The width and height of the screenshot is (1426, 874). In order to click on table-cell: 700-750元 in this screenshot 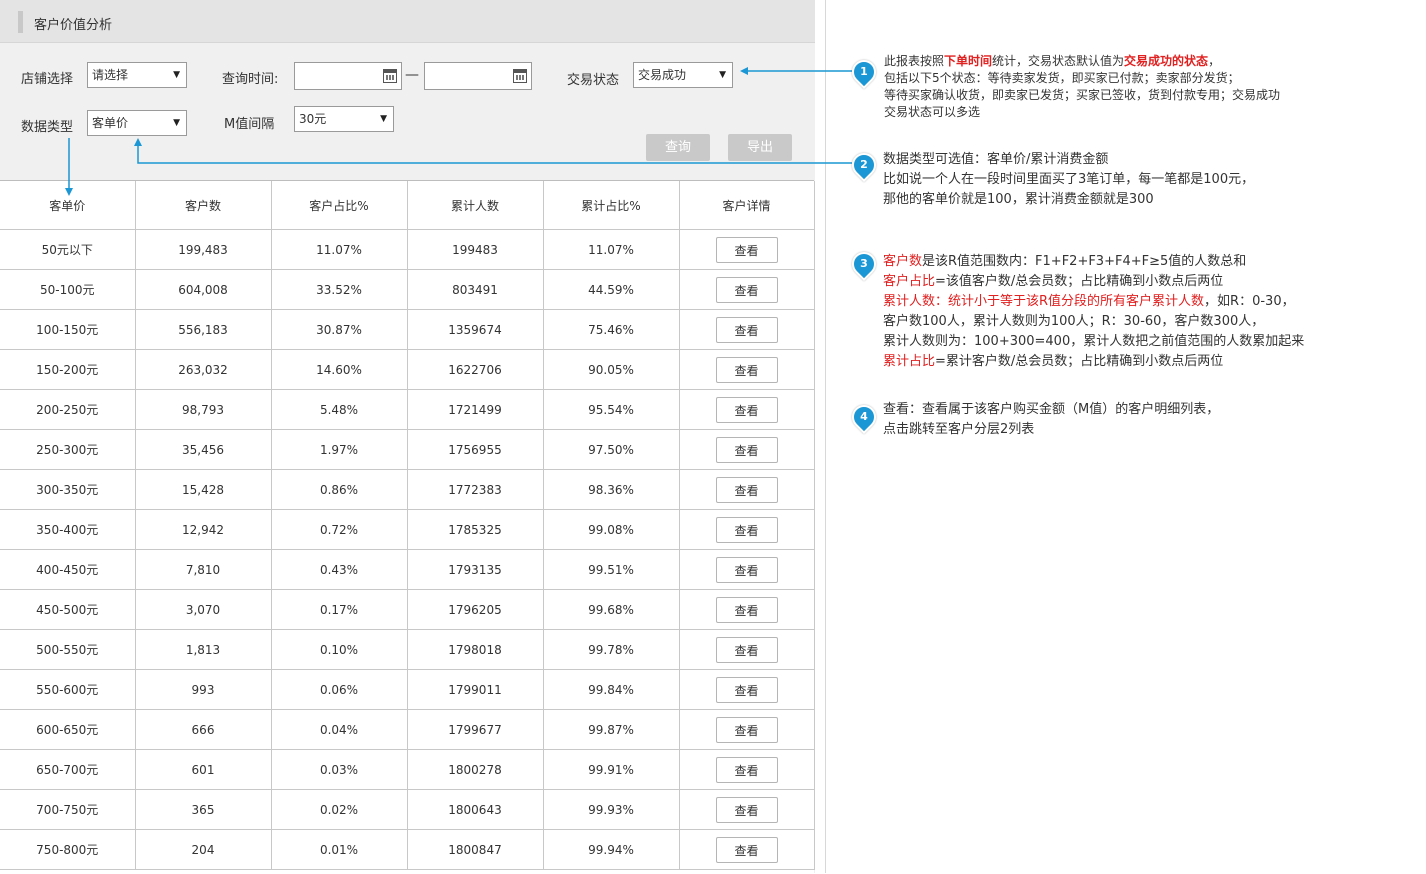, I will do `click(68, 809)`.